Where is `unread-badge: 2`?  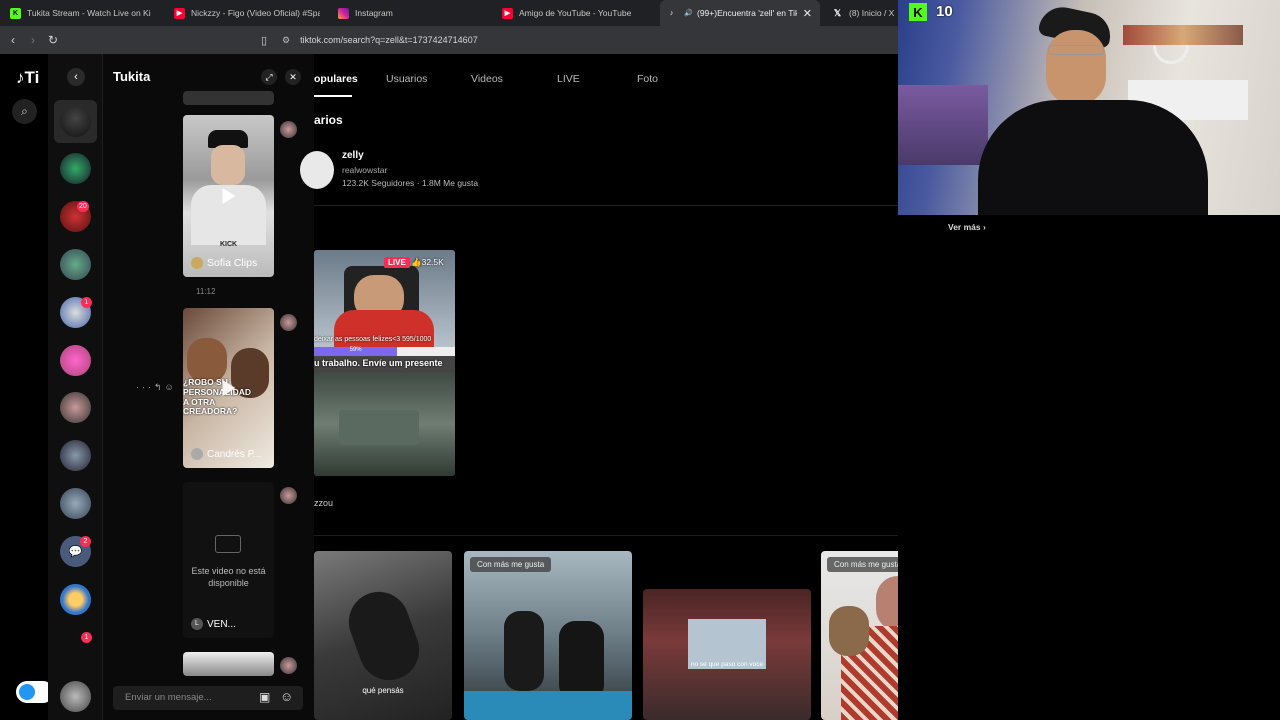
unread-badge: 2 is located at coordinates (85, 541).